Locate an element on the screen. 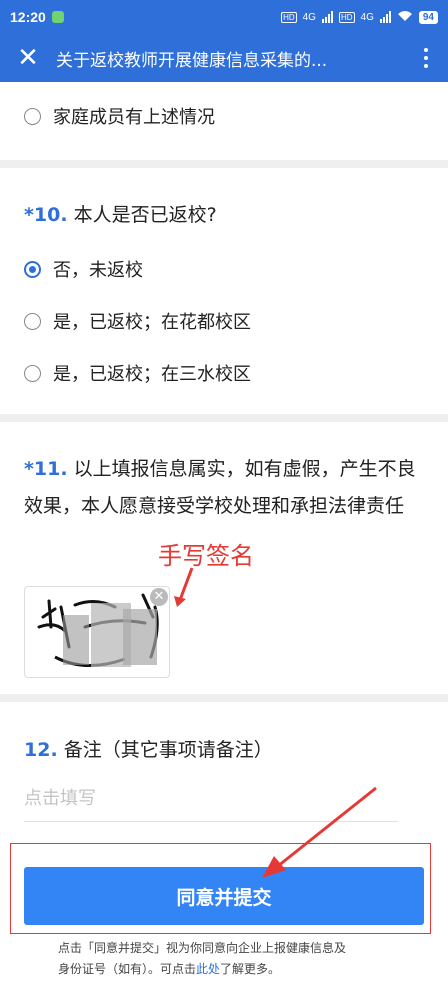 The width and height of the screenshot is (448, 984). signal-icon is located at coordinates (327, 17).